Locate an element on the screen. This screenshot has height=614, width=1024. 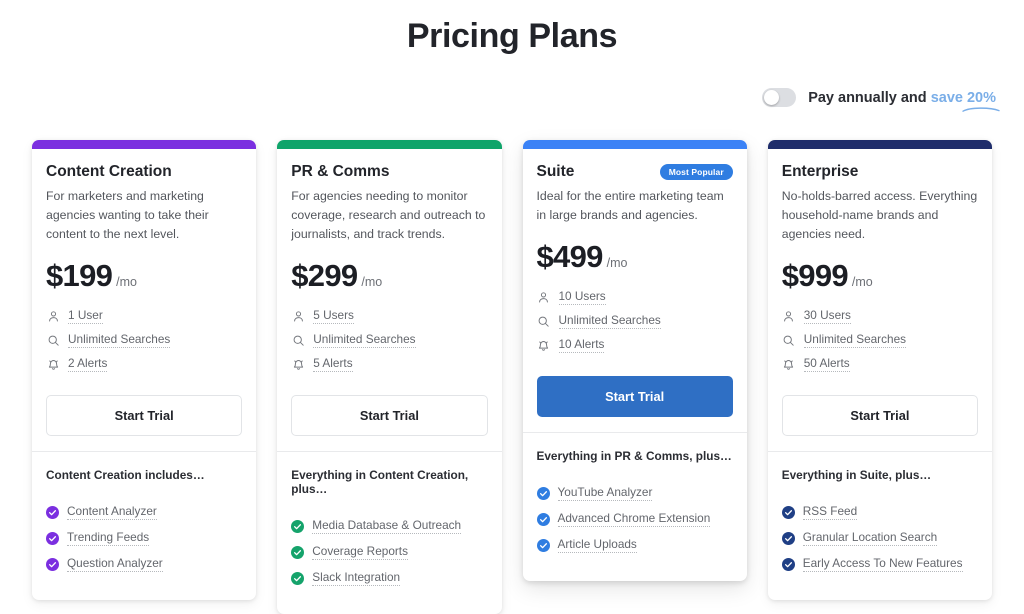
price-row: $999/mo is located at coordinates (880, 273).